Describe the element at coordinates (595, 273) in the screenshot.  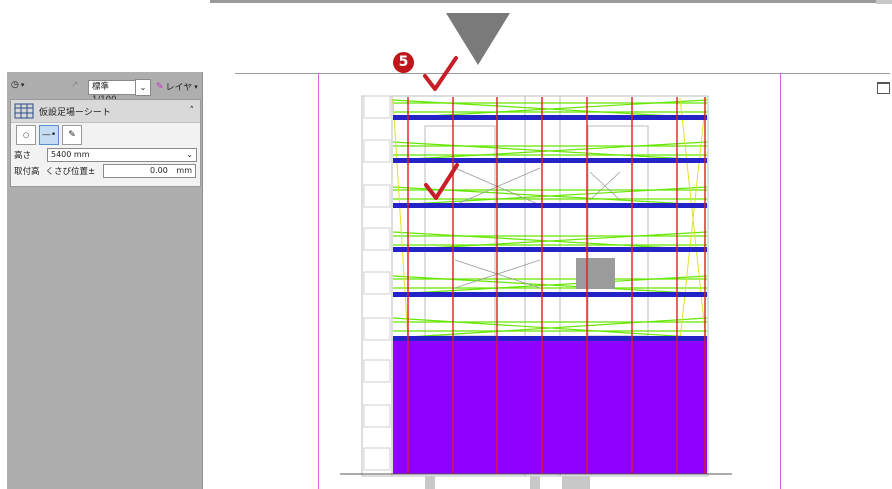
I see `gray-panel` at that location.